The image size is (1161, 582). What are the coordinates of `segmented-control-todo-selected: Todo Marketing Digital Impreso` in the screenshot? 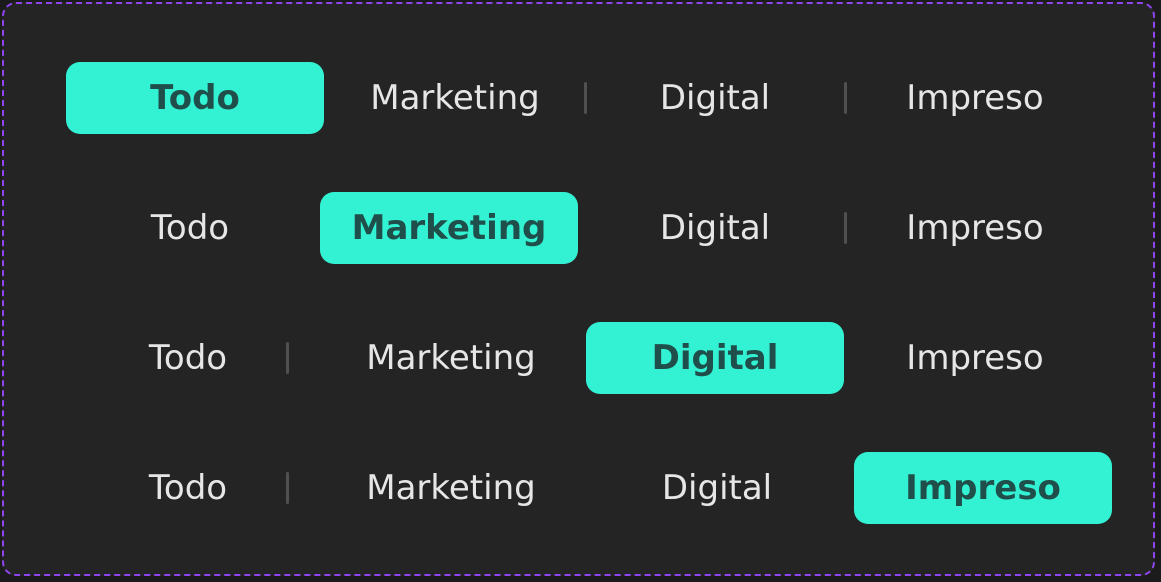 It's located at (591, 98).